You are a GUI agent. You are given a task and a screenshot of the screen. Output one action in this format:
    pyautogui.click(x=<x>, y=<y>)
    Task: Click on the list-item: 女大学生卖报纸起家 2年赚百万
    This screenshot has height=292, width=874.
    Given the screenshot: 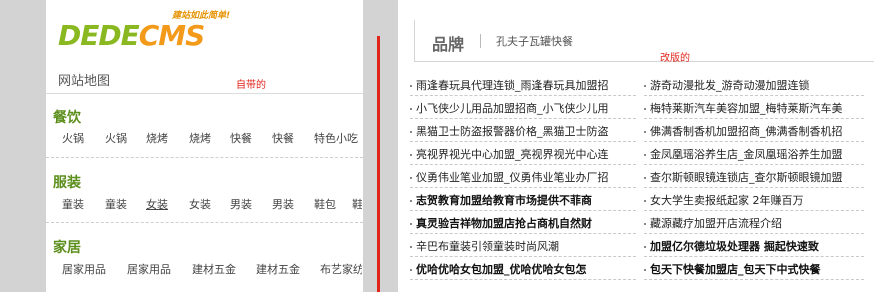 What is the action you would take?
    pyautogui.click(x=754, y=201)
    